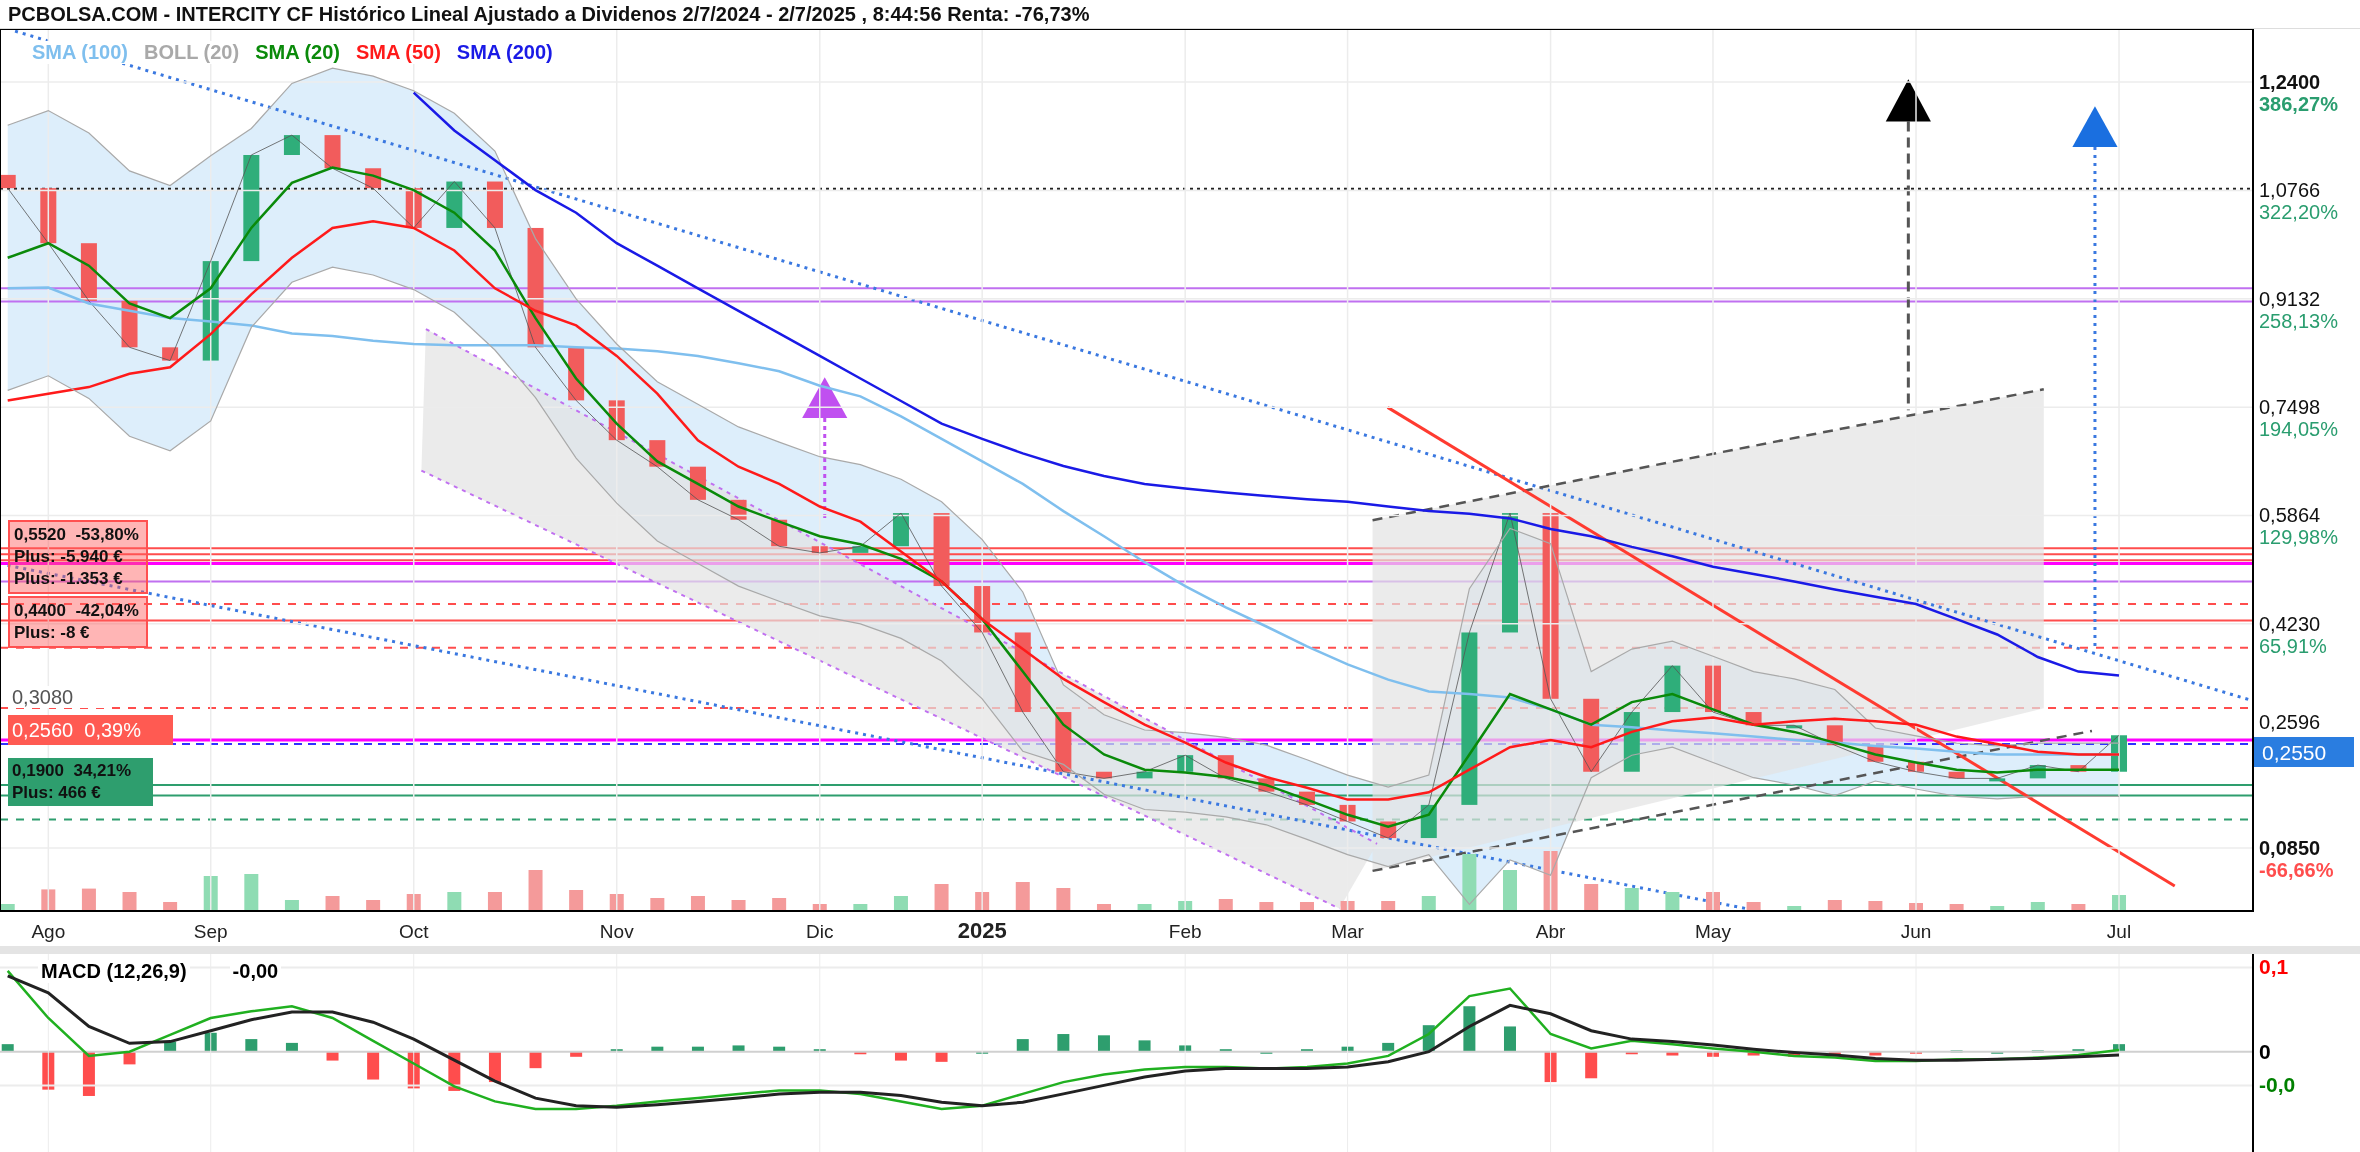 This screenshot has width=2360, height=1152. I want to click on tag-label: 0,1900 34,21%, so click(72, 771).